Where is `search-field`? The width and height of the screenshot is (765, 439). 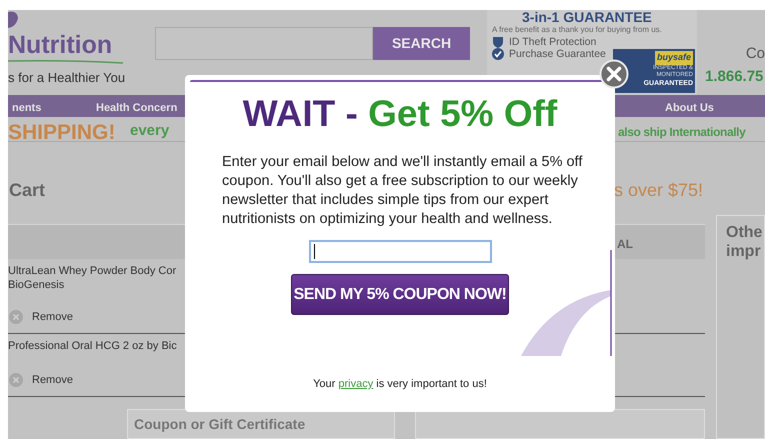
search-field is located at coordinates (264, 43).